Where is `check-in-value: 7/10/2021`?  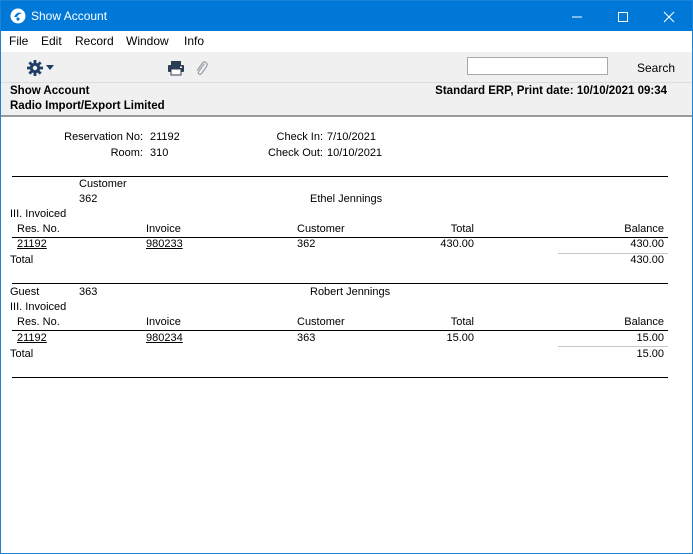
check-in-value: 7/10/2021 is located at coordinates (351, 137).